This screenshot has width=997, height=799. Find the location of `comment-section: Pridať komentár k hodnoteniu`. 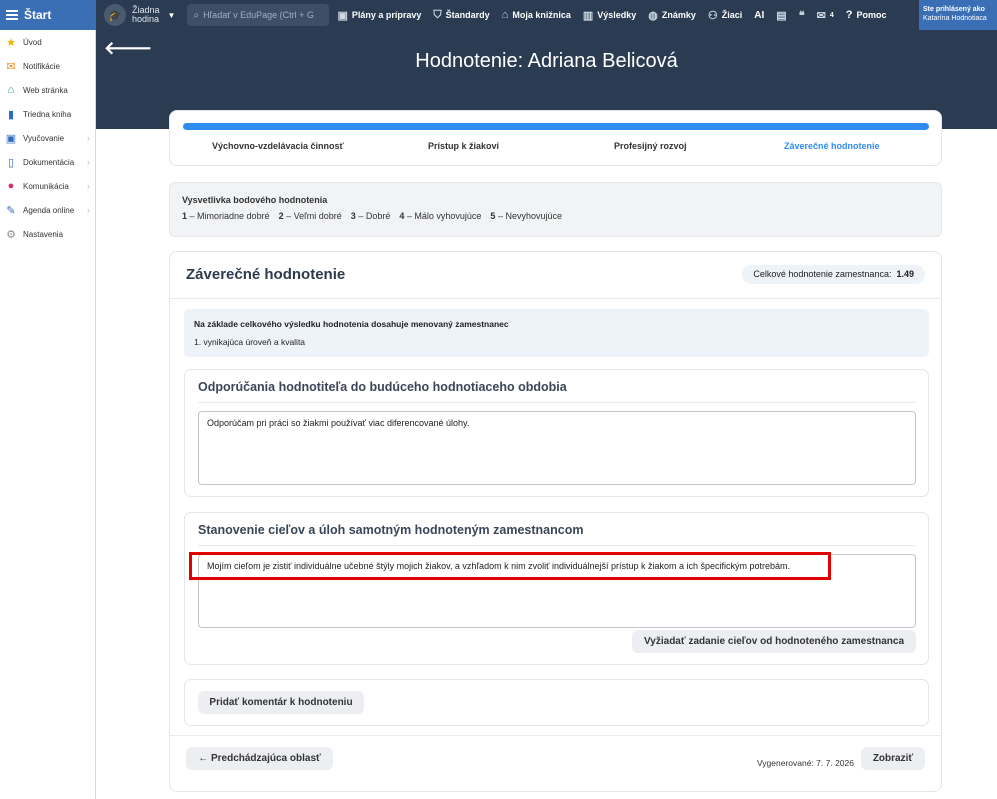

comment-section: Pridať komentár k hodnoteniu is located at coordinates (556, 702).